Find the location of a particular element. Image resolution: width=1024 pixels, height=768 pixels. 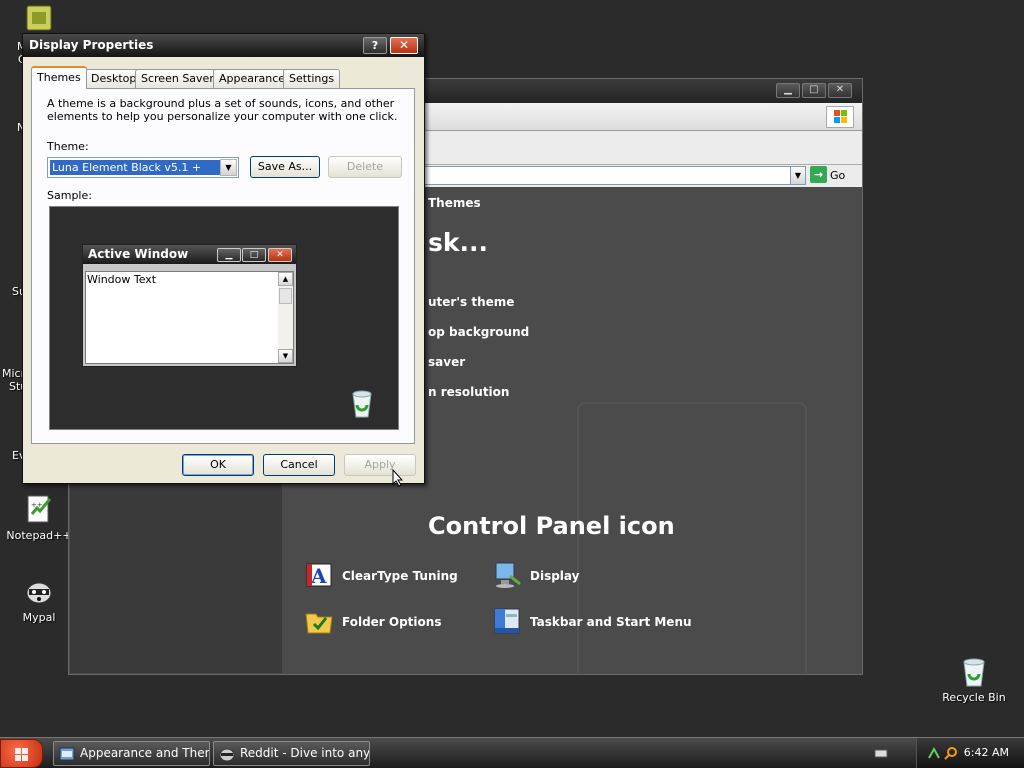

tab-appearance: Appearance is located at coordinates (252, 78).